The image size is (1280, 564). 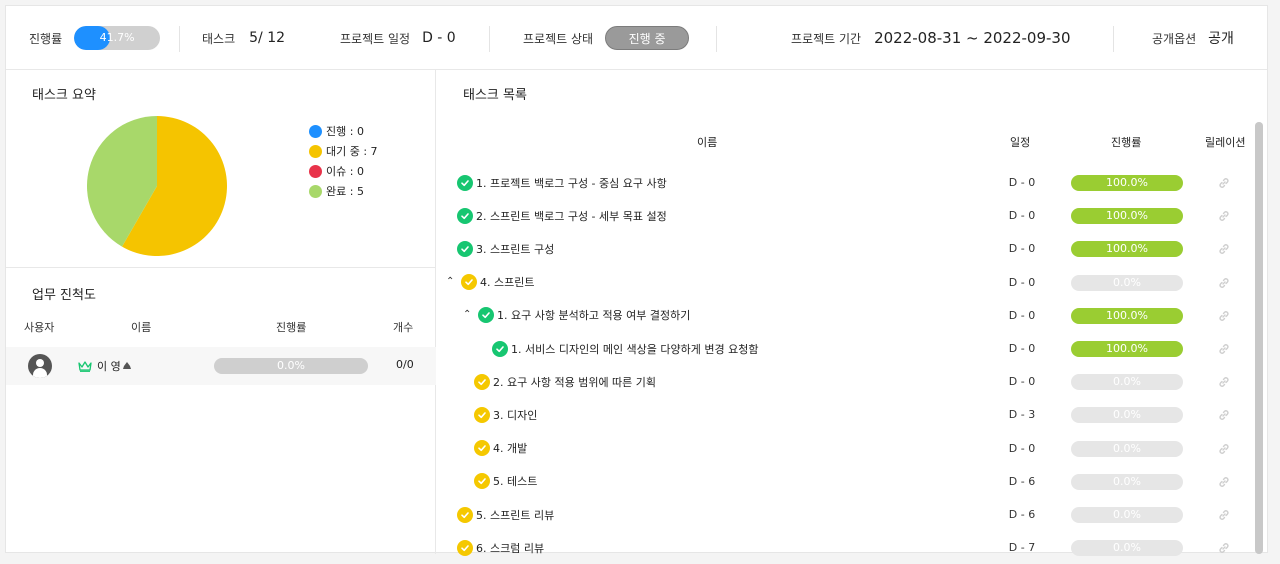 I want to click on schedule-label: 프로젝트 일정, so click(x=375, y=38).